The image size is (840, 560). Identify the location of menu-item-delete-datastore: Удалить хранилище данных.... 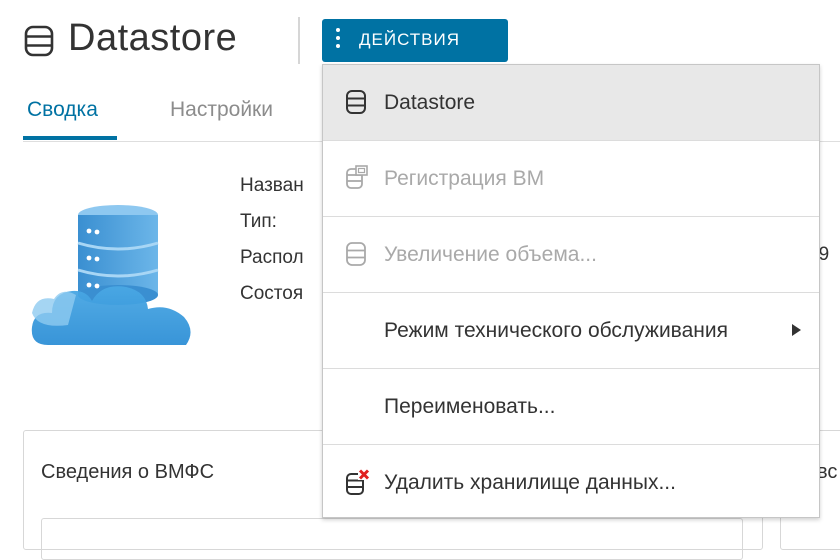
(571, 483).